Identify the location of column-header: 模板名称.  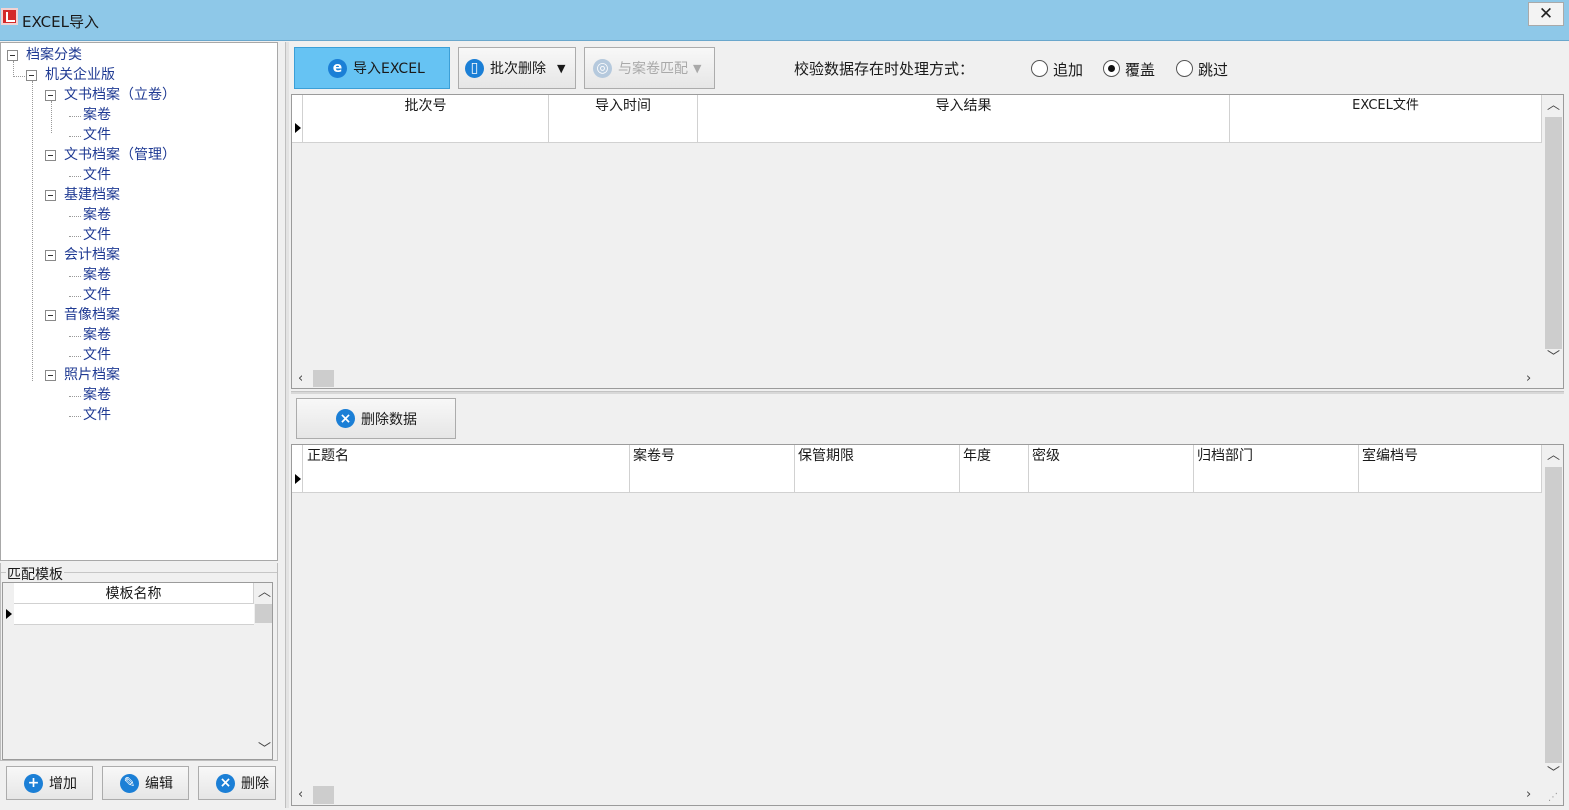
(134, 593).